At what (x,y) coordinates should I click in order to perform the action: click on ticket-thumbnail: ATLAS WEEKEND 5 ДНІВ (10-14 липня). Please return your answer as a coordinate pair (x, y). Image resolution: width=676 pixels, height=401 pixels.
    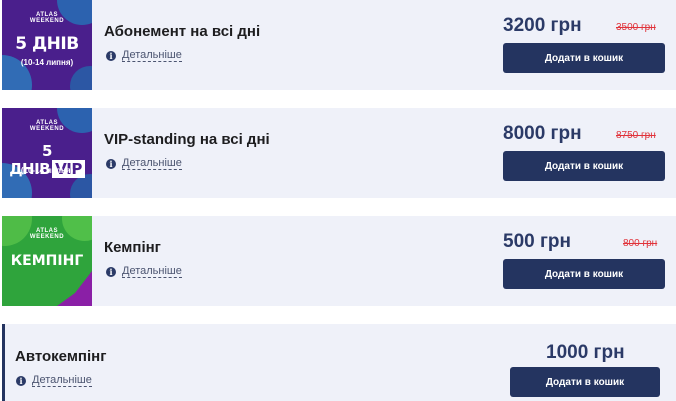
    Looking at the image, I should click on (47, 45).